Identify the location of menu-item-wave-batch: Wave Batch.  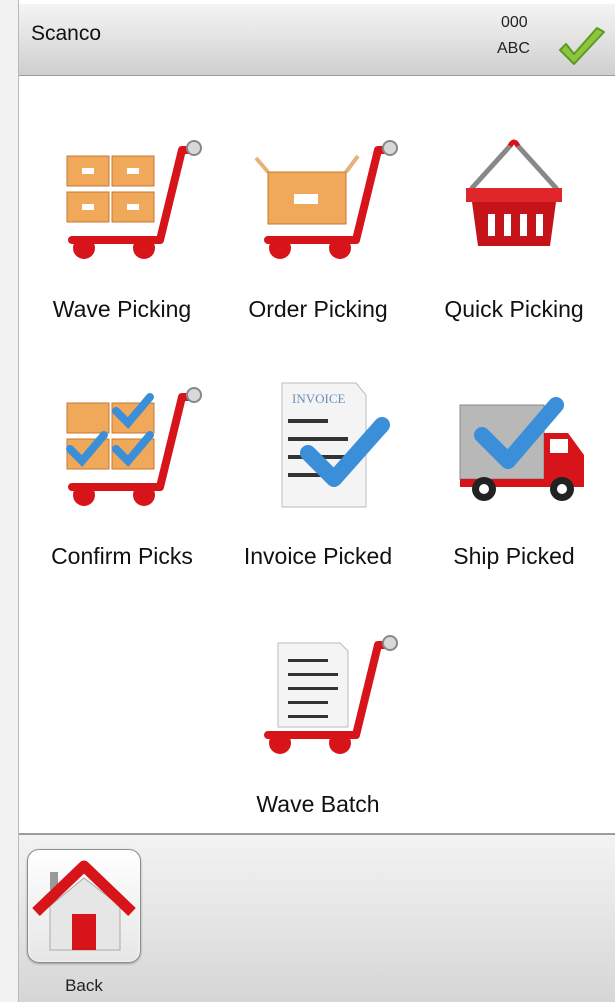
(318, 720).